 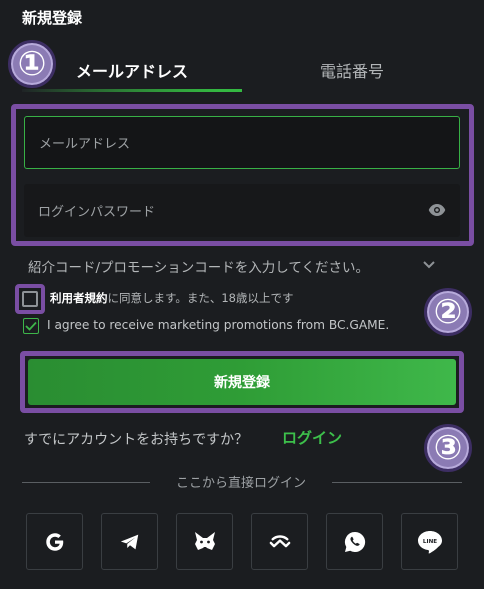 I want to click on terms-label: 利用者規約に同意します。また、18歳以上です, so click(x=171, y=298).